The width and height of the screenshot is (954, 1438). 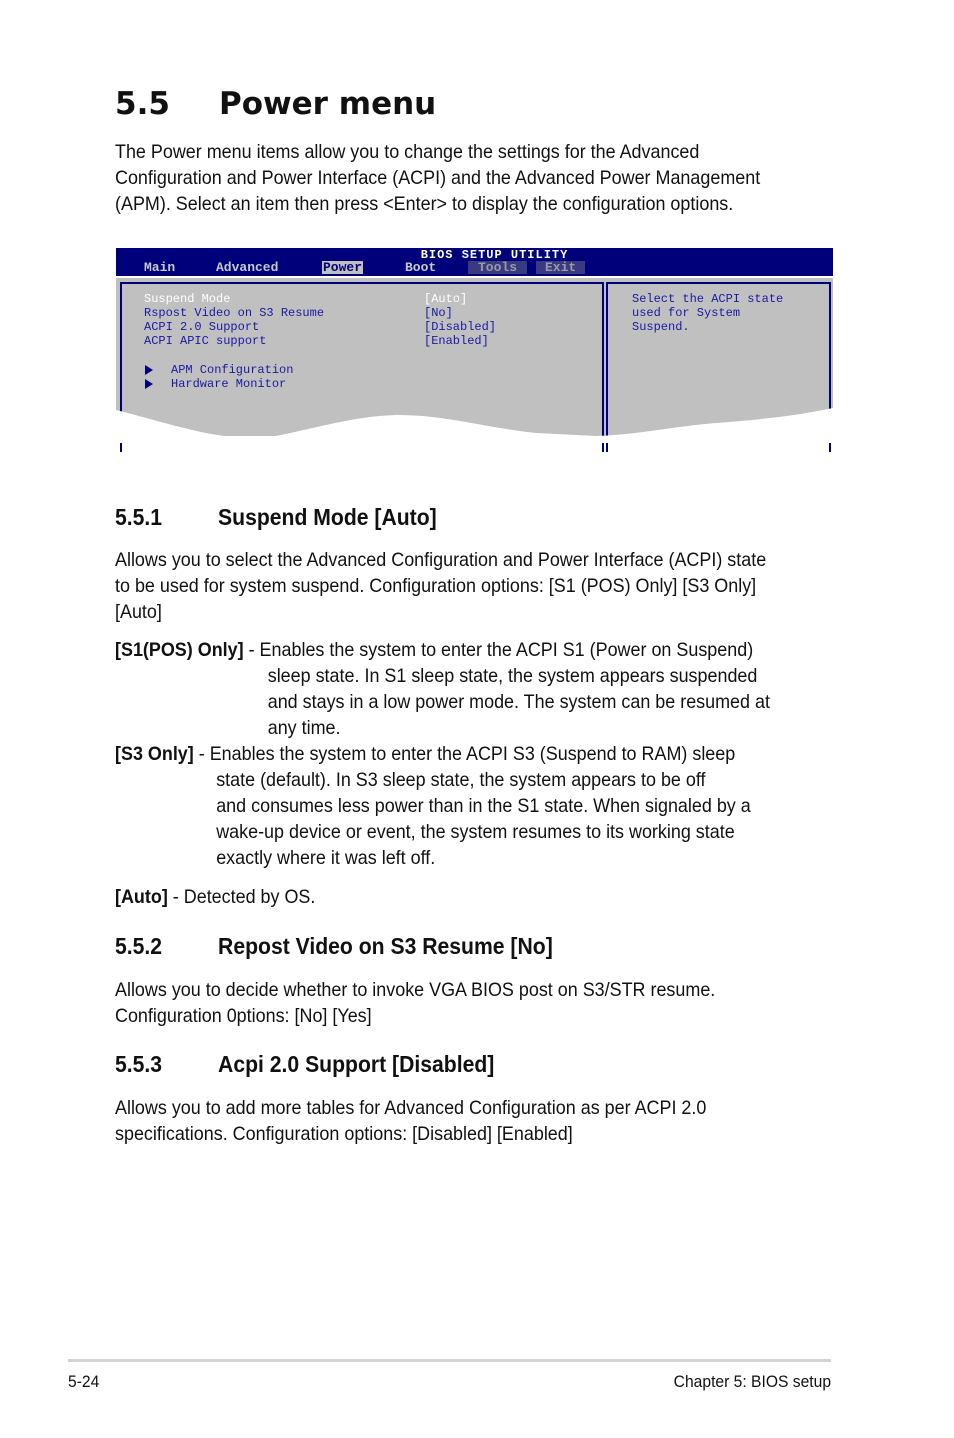 What do you see at coordinates (385, 946) in the screenshot?
I see `subsection-title: Repost Video on S3 Resume [No]` at bounding box center [385, 946].